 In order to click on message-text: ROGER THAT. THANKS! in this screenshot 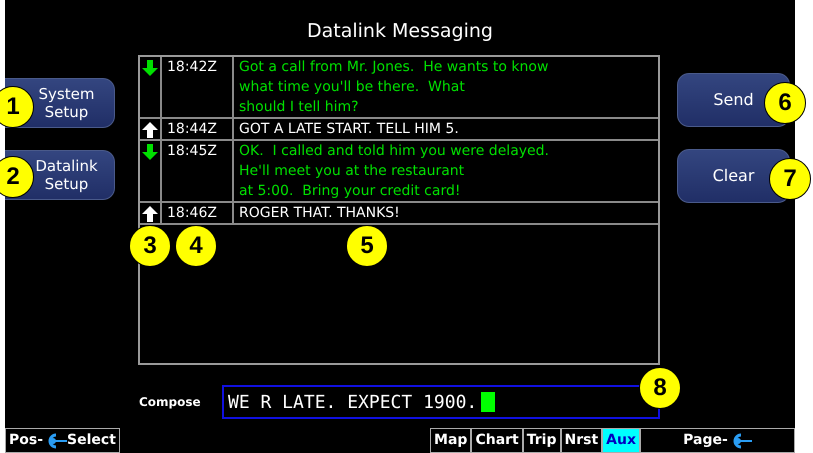, I will do `click(319, 213)`.